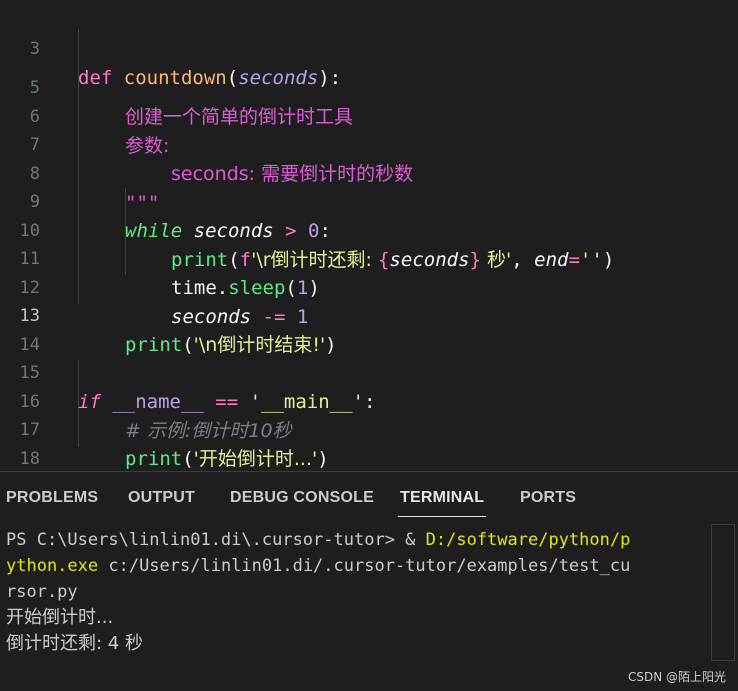 The height and width of the screenshot is (691, 738). What do you see at coordinates (369, 86) in the screenshot?
I see `code-line: 5 创建一个简单的倒计时工具` at bounding box center [369, 86].